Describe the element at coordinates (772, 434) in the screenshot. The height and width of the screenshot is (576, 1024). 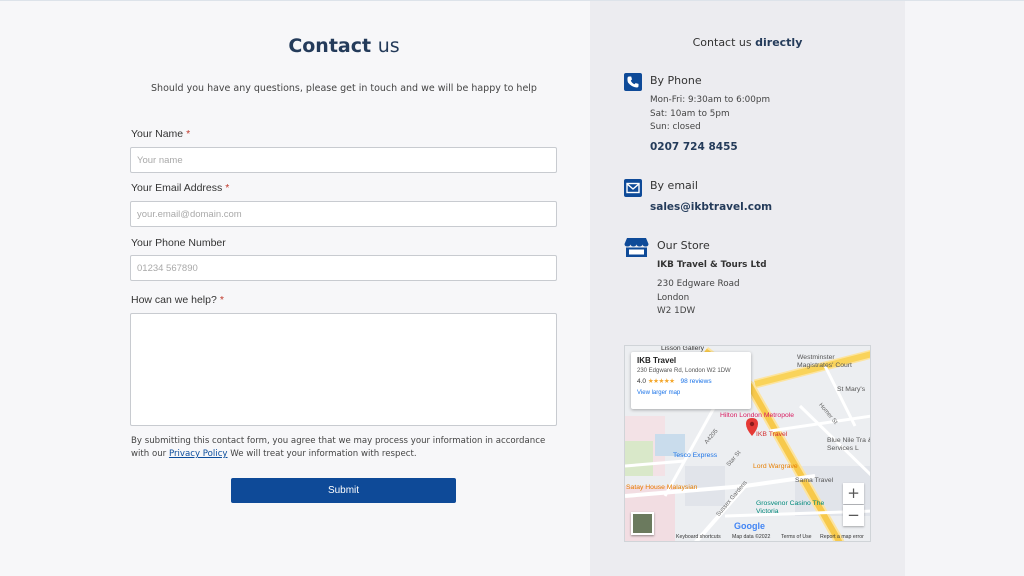
I see `map-label-ikb: IKB Travel` at that location.